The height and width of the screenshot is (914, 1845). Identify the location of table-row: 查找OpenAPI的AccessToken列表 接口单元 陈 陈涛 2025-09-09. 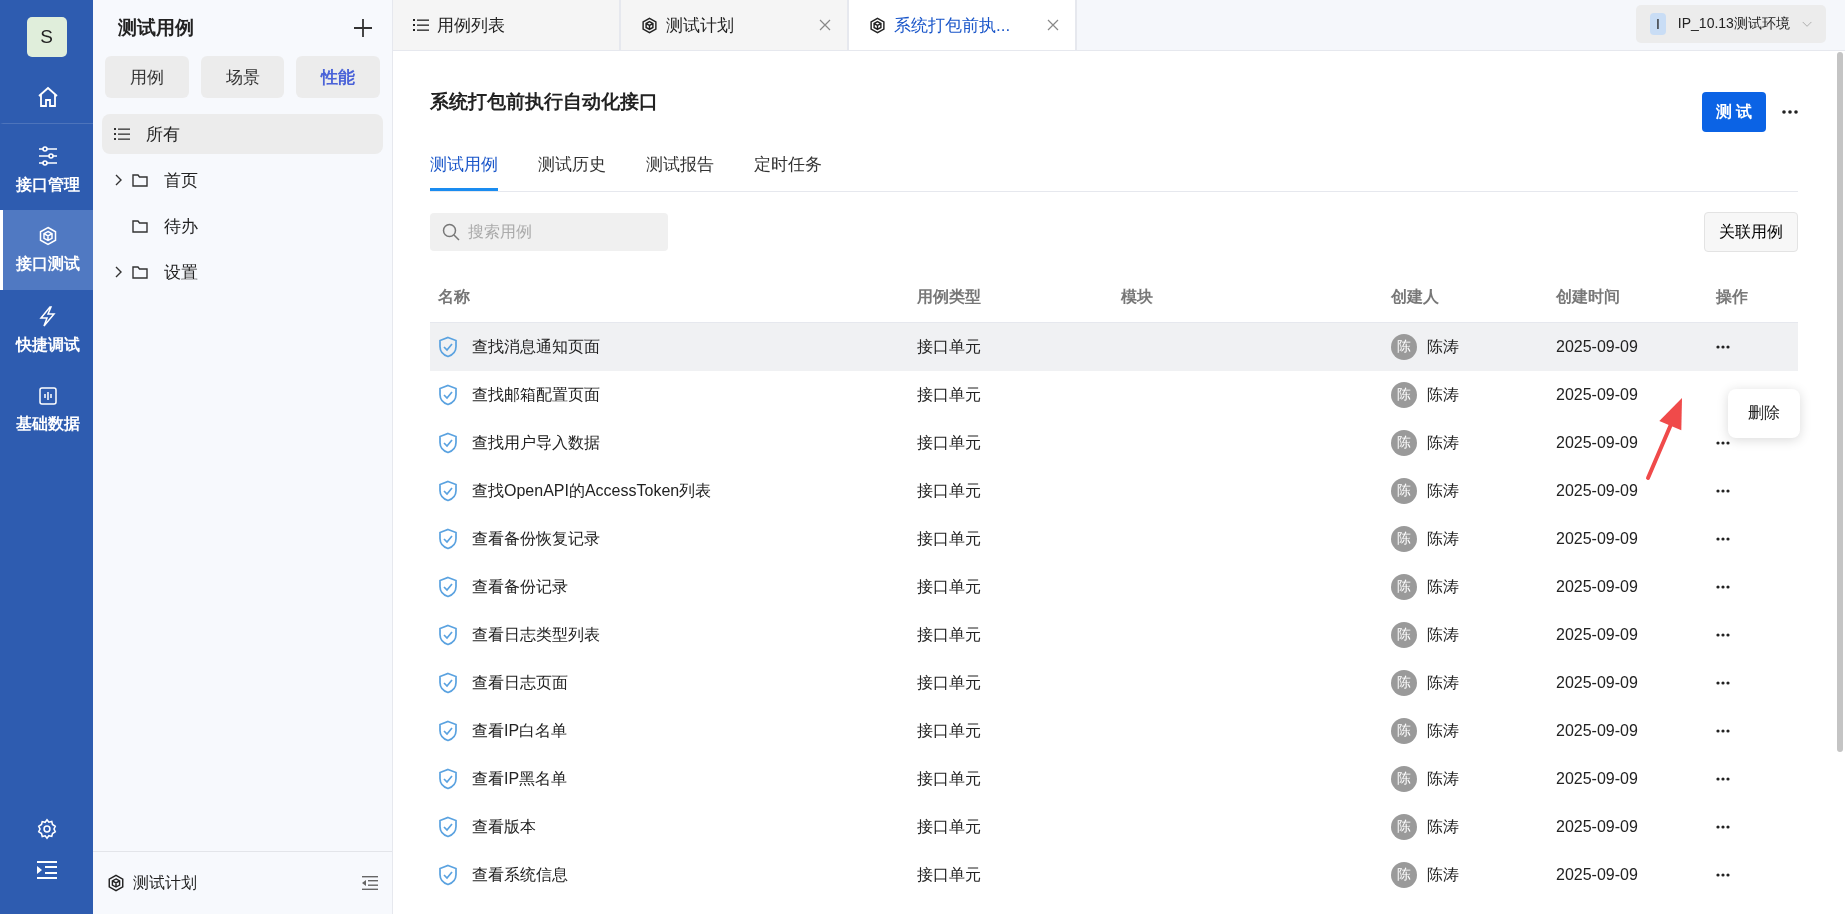
(1114, 491).